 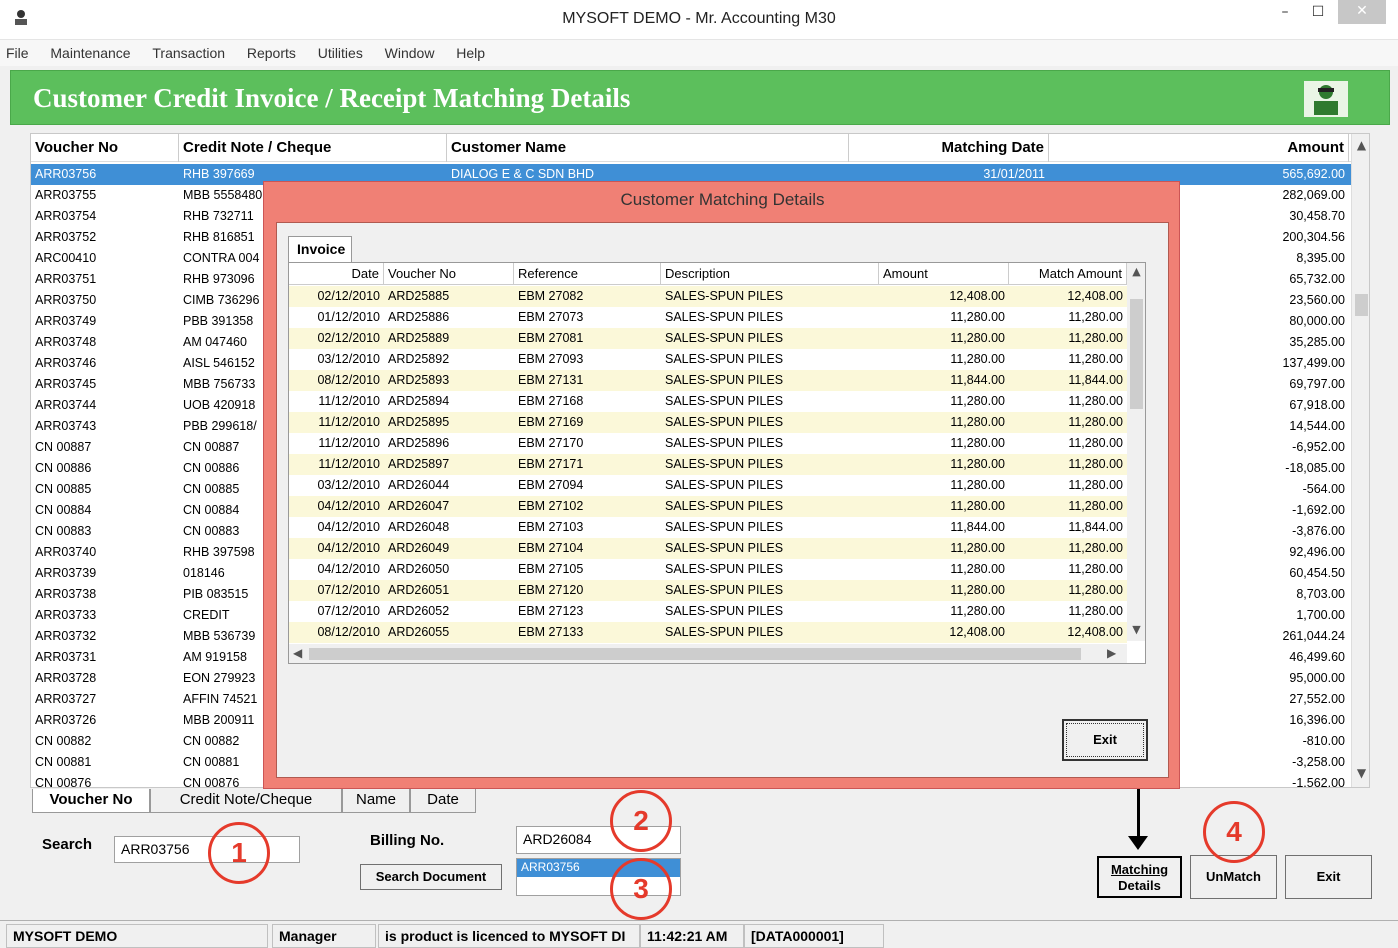 What do you see at coordinates (271, 50) in the screenshot?
I see `menu-reports: Reports` at bounding box center [271, 50].